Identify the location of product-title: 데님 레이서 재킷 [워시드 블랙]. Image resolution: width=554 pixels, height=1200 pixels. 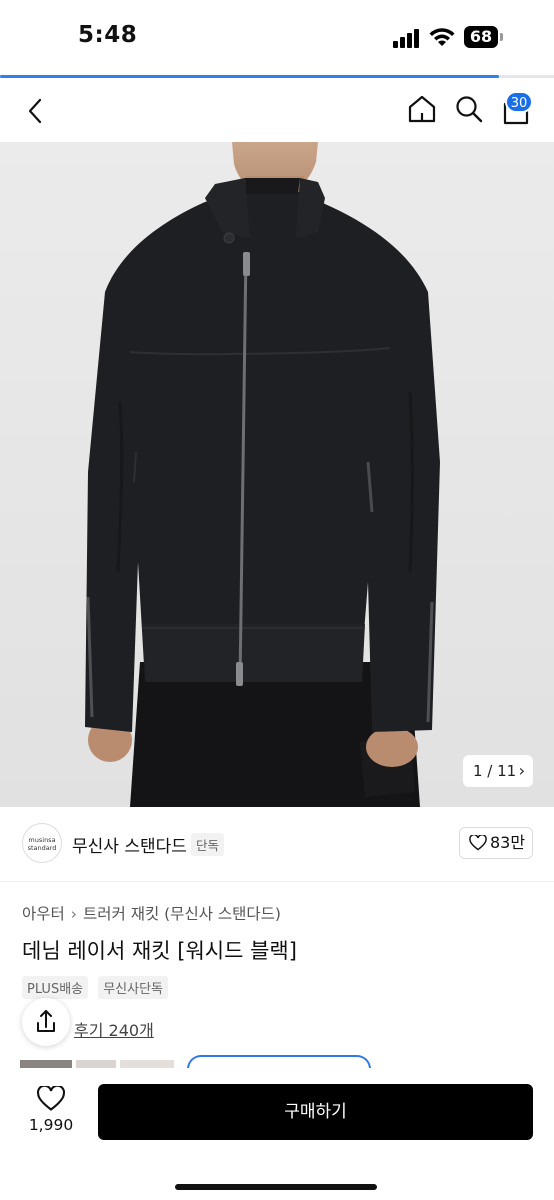
(159, 951).